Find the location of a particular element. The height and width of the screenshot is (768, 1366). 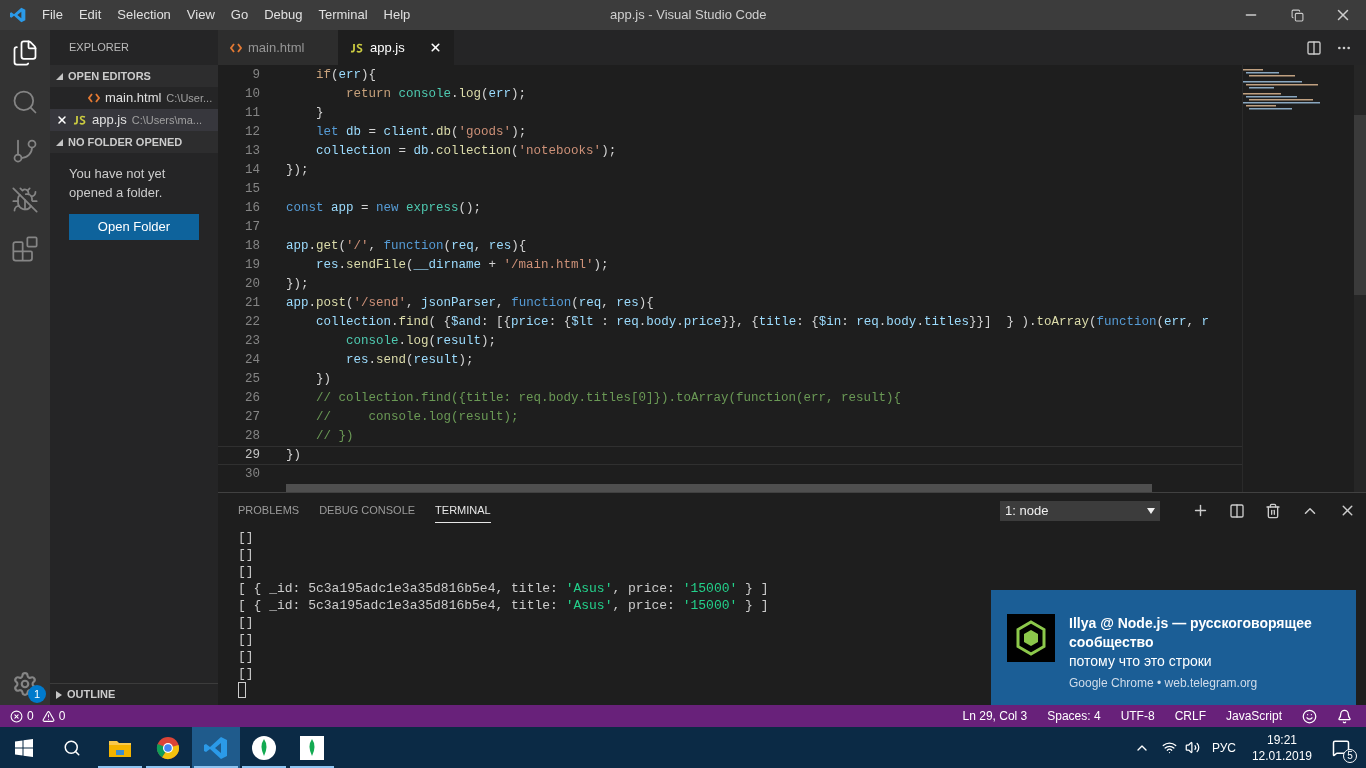

errors-icon is located at coordinates (16, 716).